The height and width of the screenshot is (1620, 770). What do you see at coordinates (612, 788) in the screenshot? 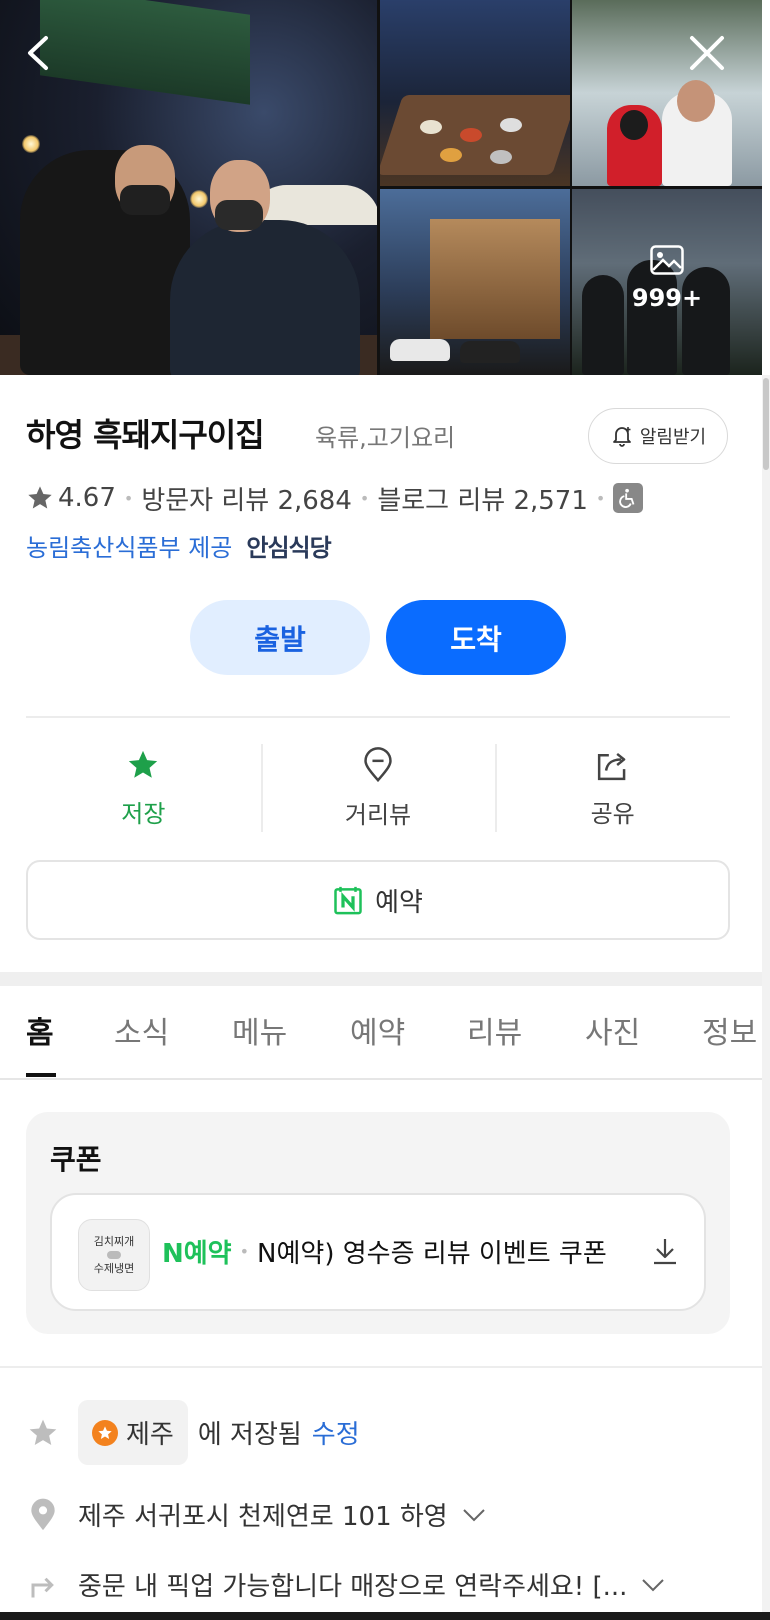
I see `share-button: 공유` at bounding box center [612, 788].